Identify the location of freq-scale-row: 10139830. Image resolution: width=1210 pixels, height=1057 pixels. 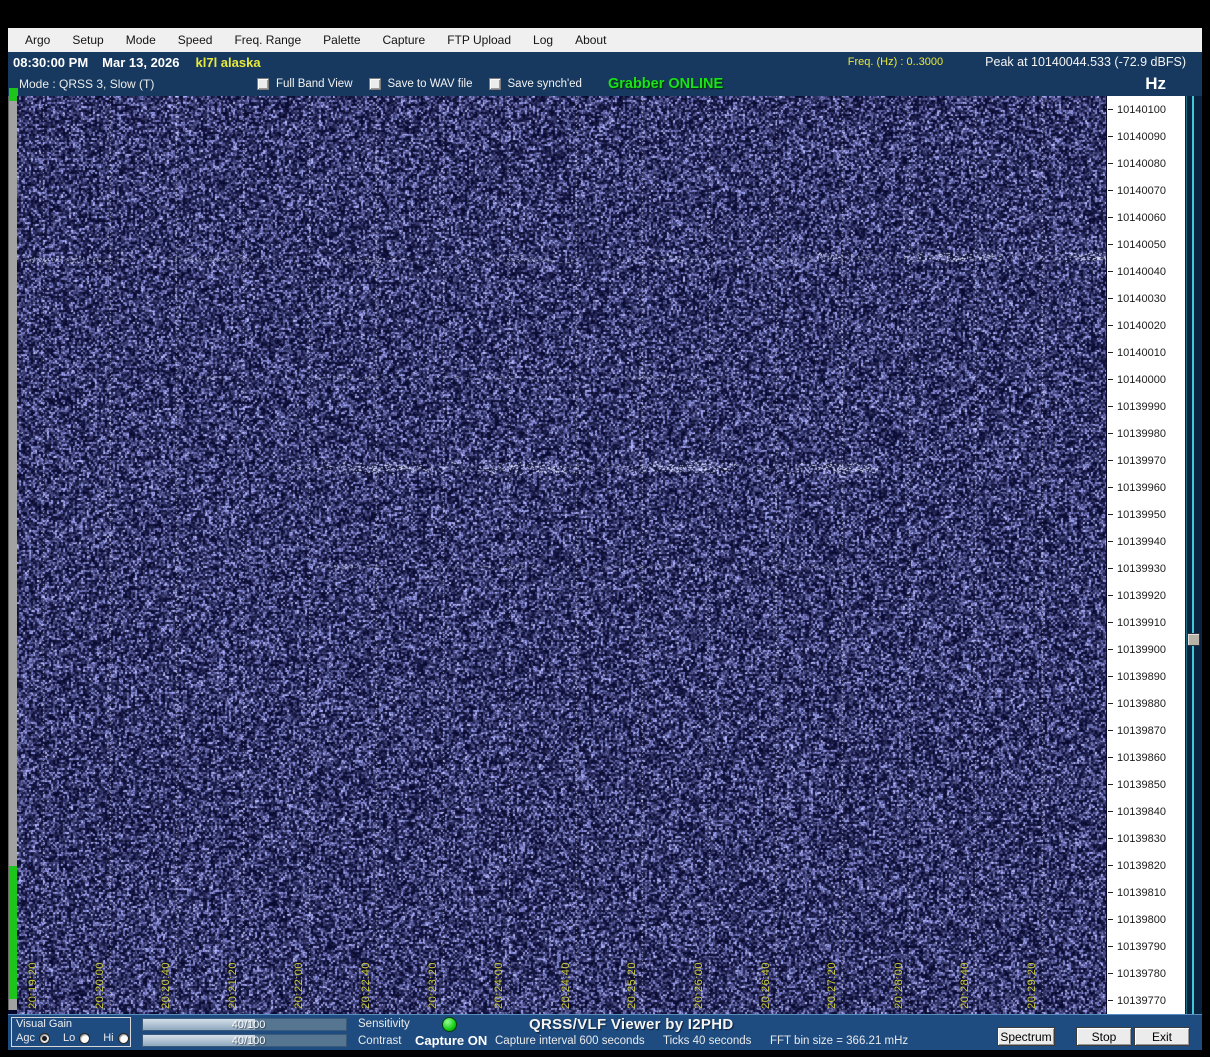
(1146, 838).